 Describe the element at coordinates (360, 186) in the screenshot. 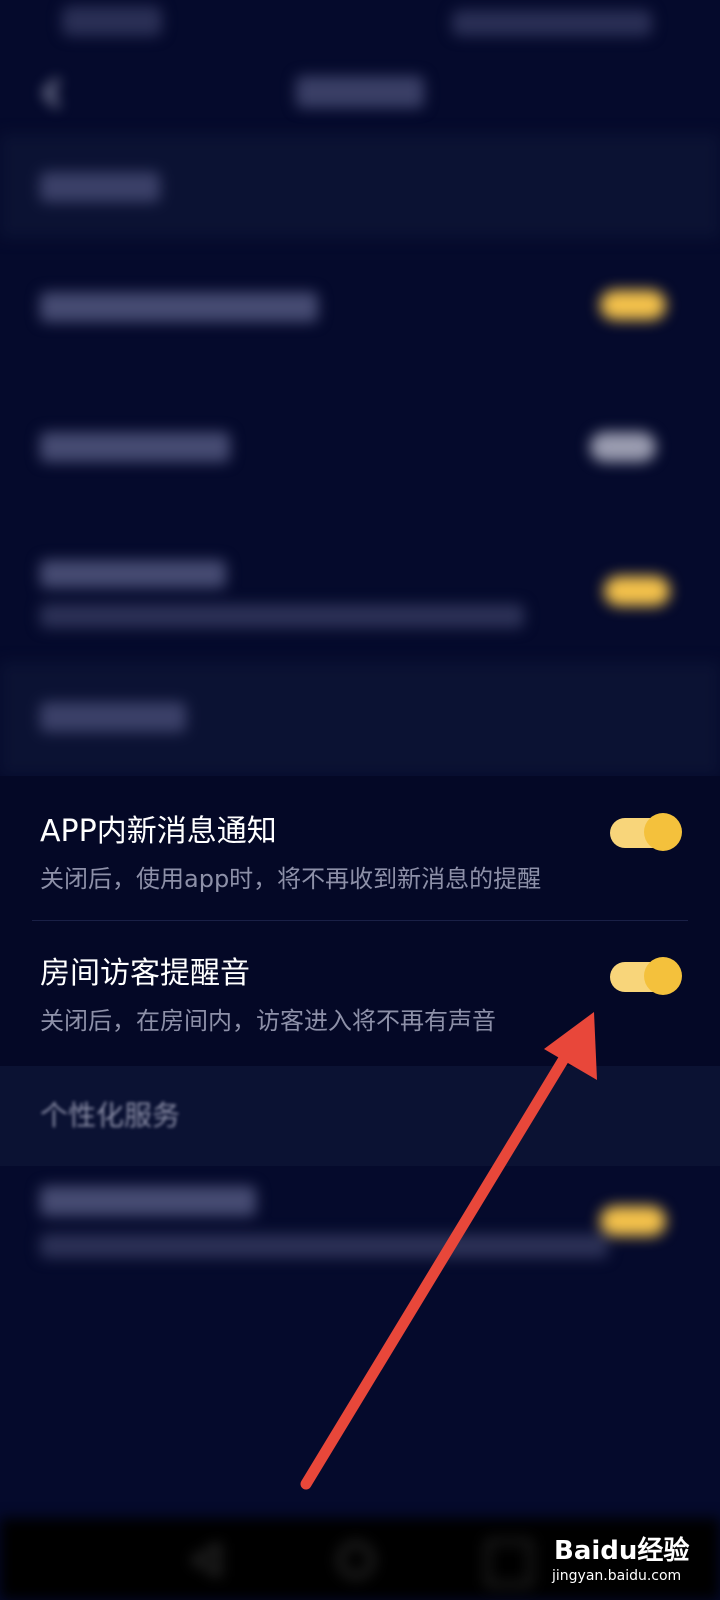

I see `section-header-system` at that location.